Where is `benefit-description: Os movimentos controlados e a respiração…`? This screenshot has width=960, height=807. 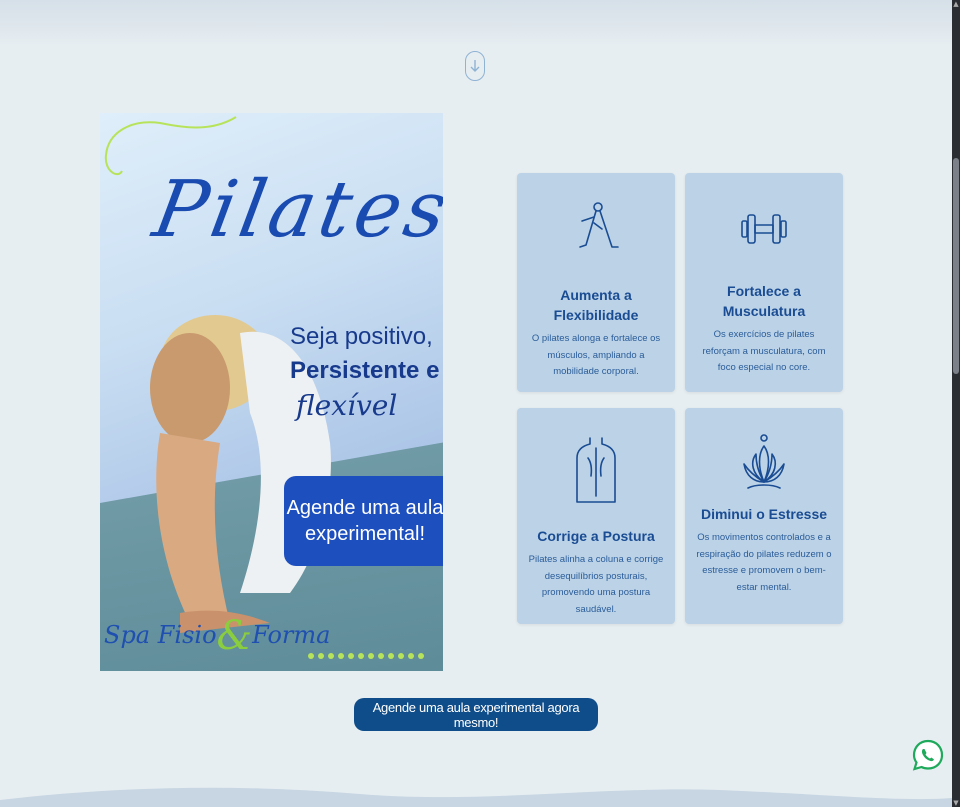 benefit-description: Os movimentos controlados e a respiração… is located at coordinates (764, 562).